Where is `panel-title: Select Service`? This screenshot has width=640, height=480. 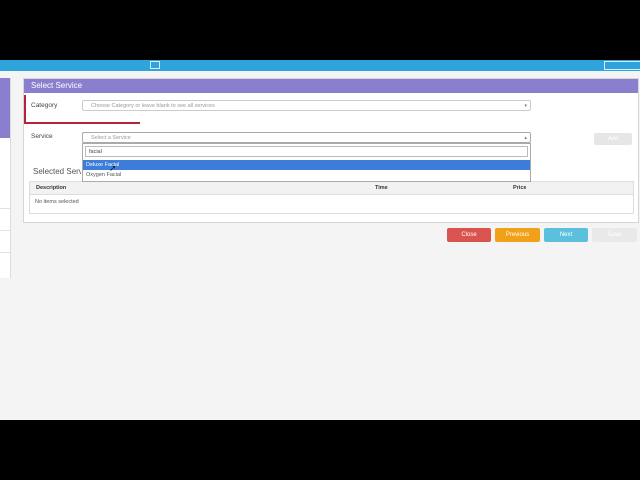
panel-title: Select Service is located at coordinates (331, 86).